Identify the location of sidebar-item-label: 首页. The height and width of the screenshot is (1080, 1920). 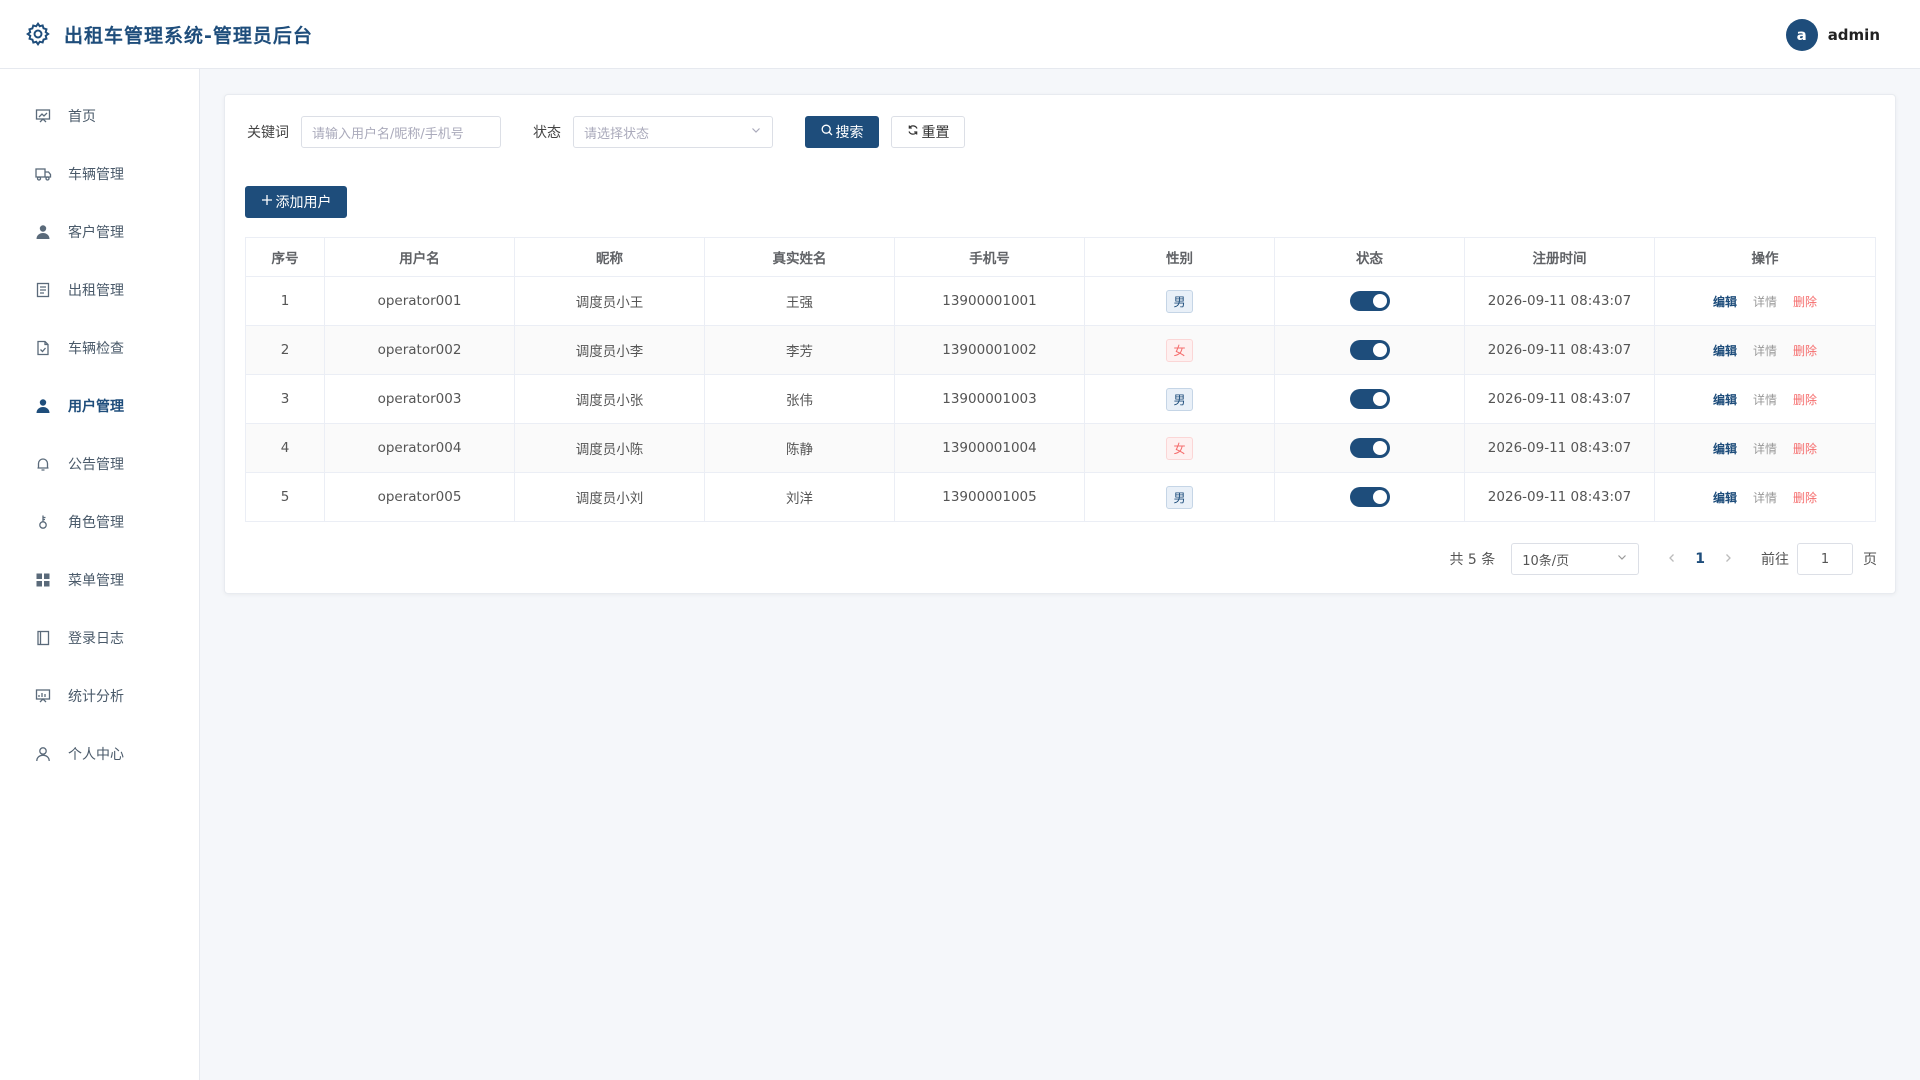
(82, 117).